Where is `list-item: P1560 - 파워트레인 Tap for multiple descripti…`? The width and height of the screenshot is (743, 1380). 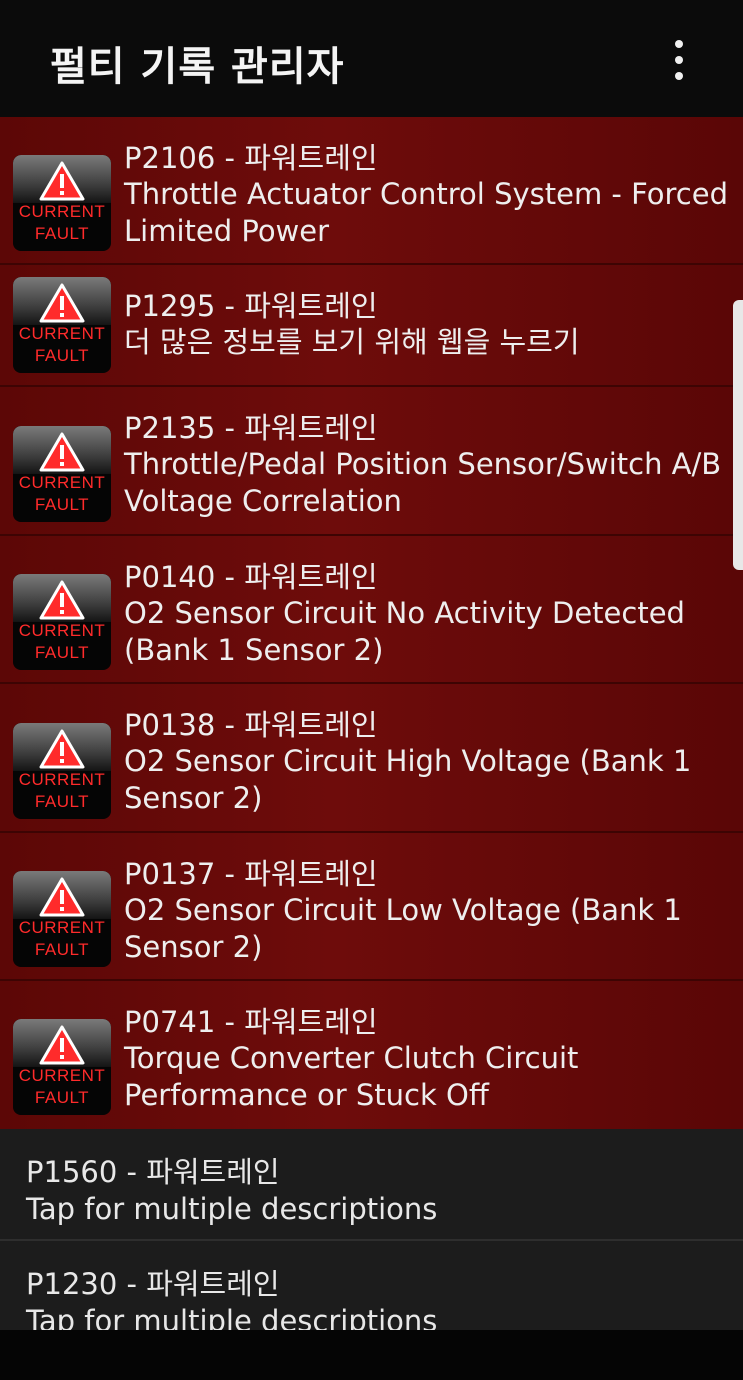 list-item: P1560 - 파워트레인 Tap for multiple descripti… is located at coordinates (371, 1185).